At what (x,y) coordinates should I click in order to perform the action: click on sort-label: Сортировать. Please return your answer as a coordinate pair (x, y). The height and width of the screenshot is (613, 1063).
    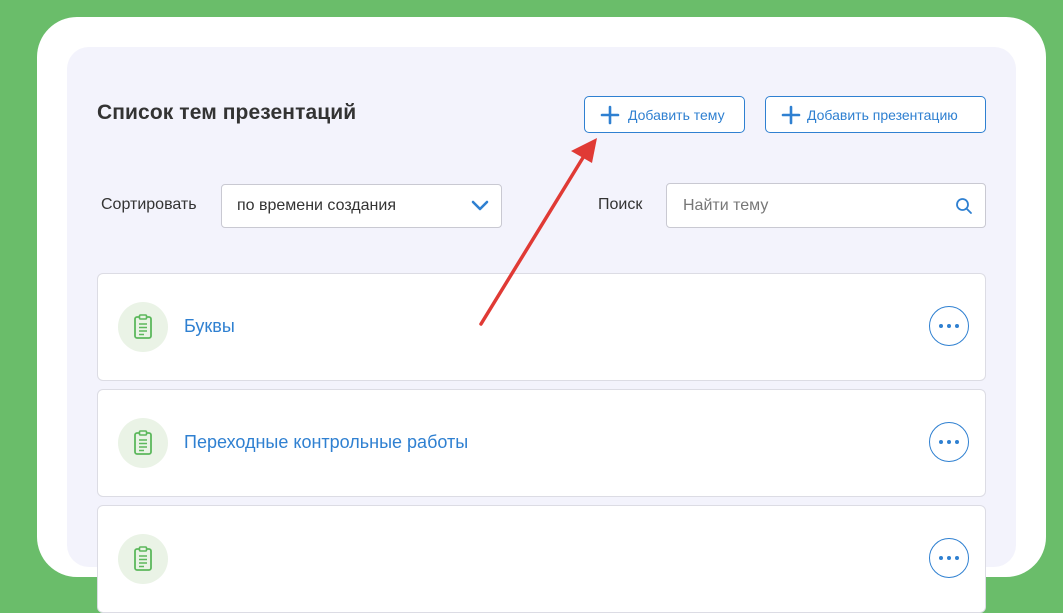
    Looking at the image, I should click on (149, 204).